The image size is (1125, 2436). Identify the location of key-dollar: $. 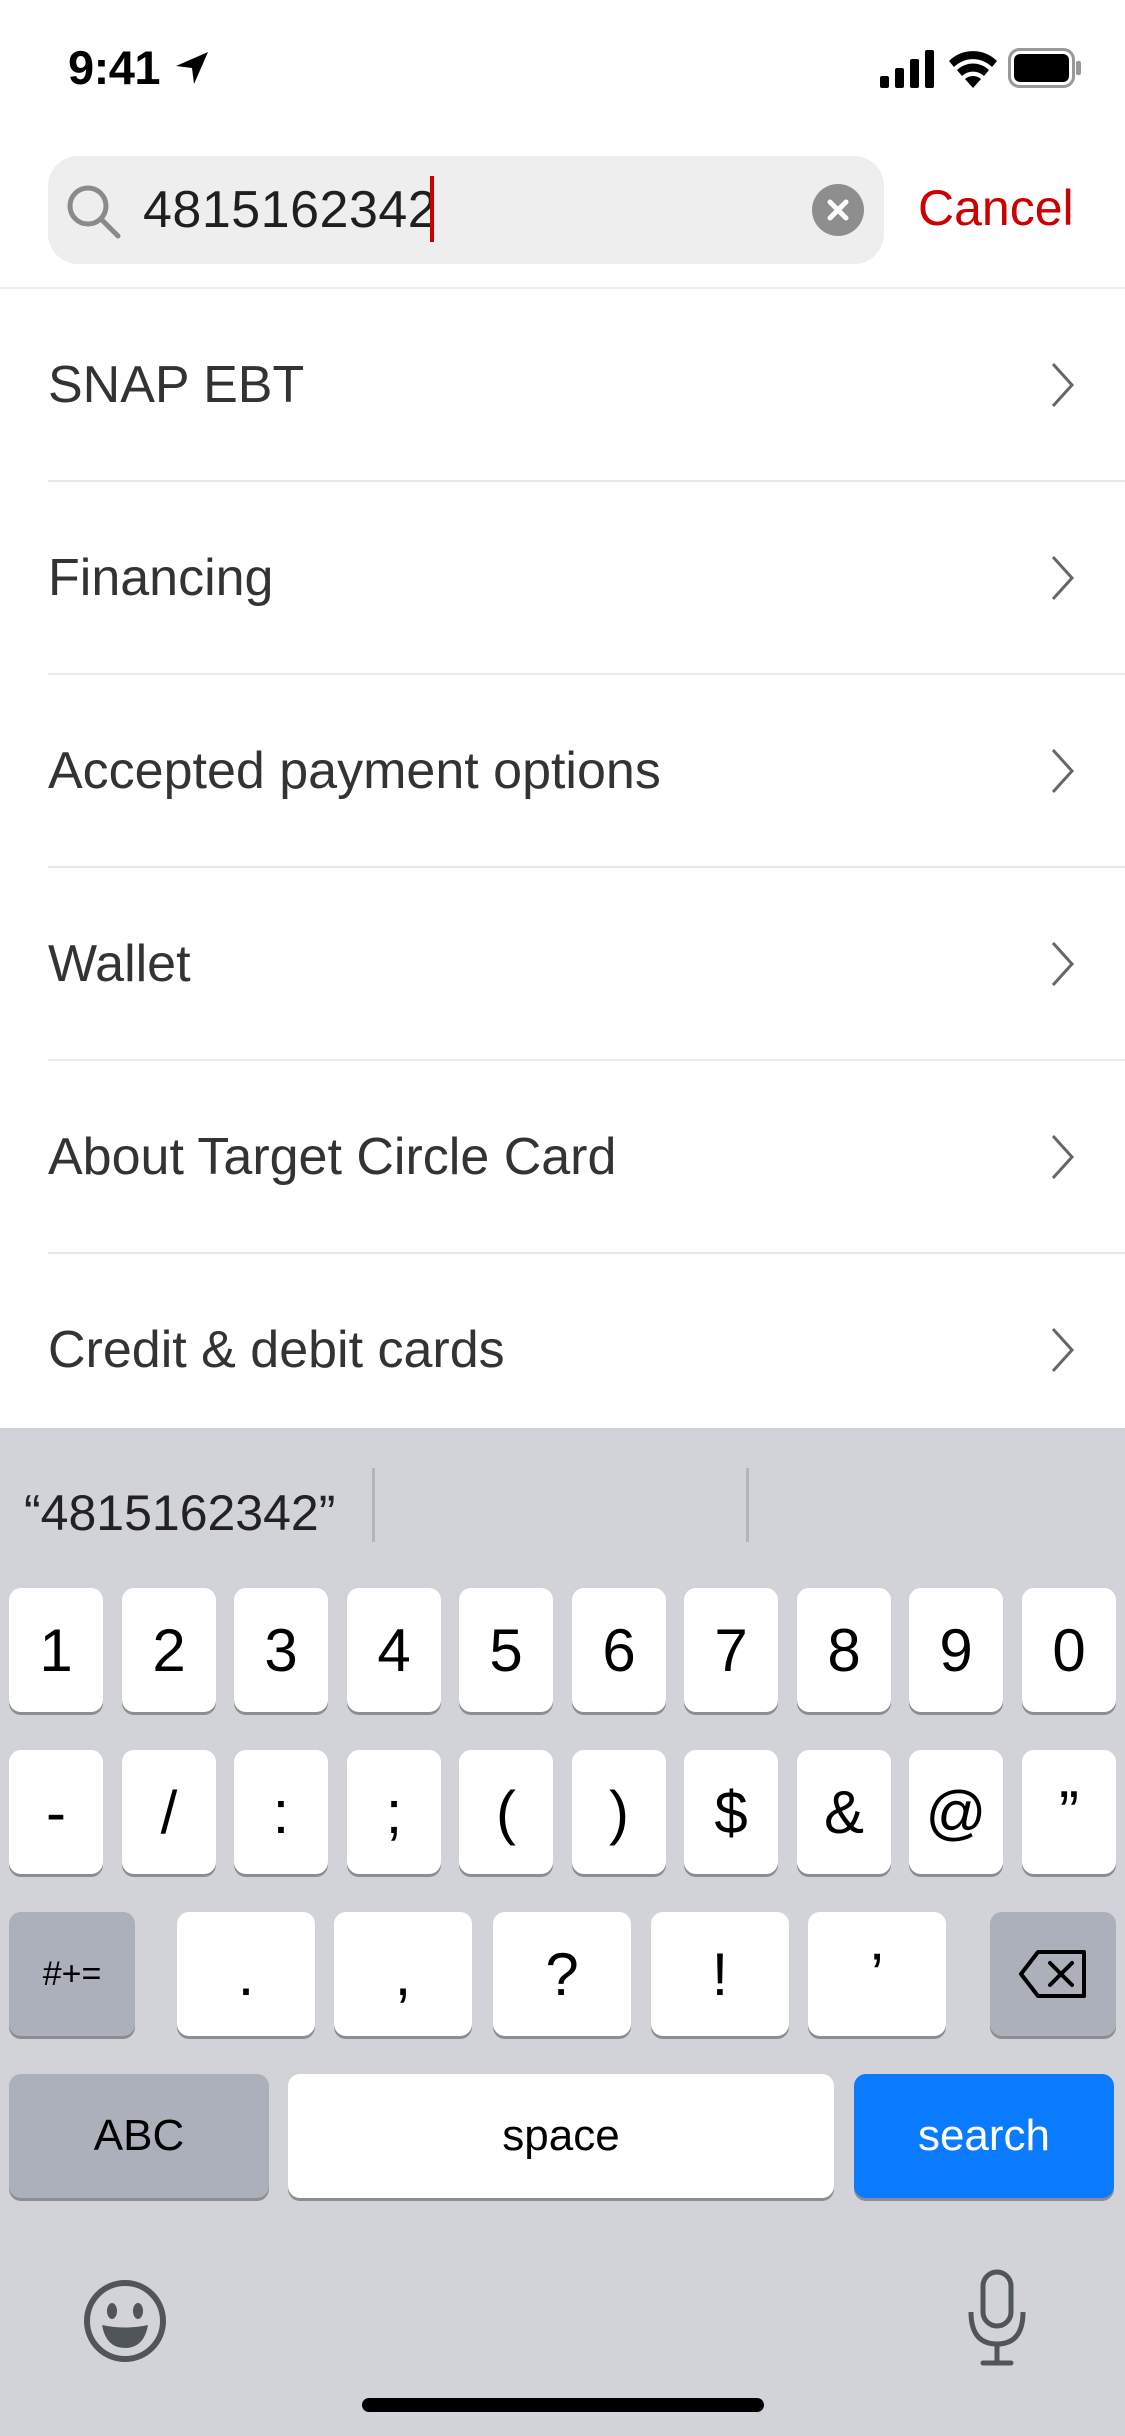
(731, 1812).